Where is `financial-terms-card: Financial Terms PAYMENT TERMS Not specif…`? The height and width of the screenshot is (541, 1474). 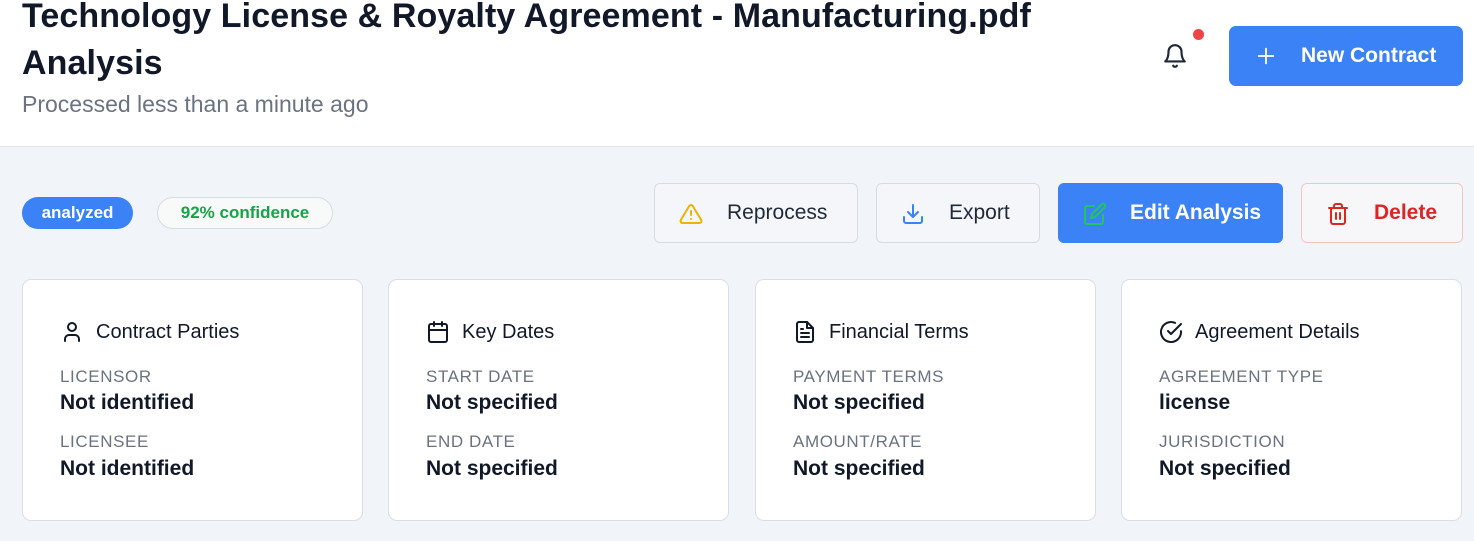 financial-terms-card: Financial Terms PAYMENT TERMS Not specif… is located at coordinates (925, 400).